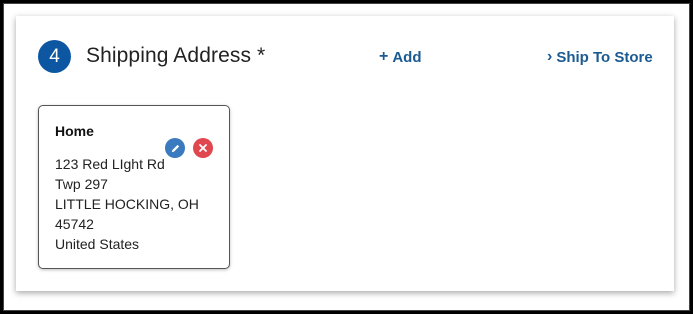 The width and height of the screenshot is (693, 314). I want to click on step-number: 4, so click(54, 56).